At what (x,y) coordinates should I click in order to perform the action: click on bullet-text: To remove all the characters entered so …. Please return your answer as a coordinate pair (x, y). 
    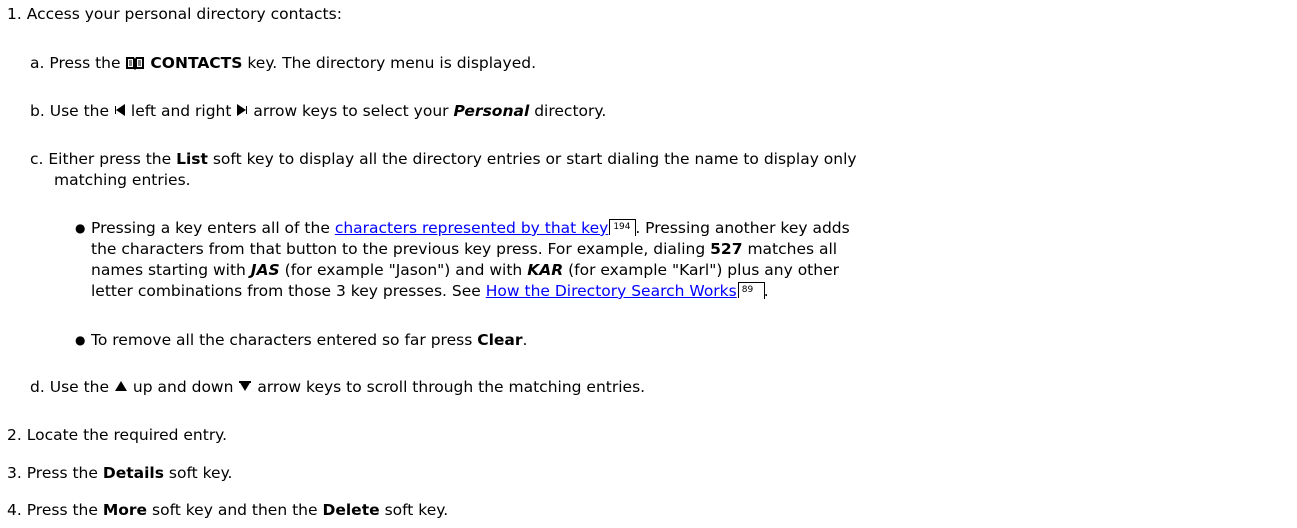
    Looking at the image, I should click on (282, 340).